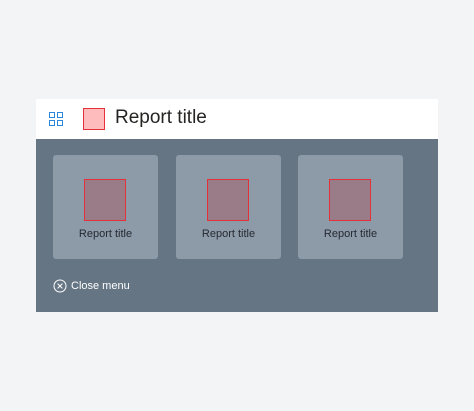 The height and width of the screenshot is (411, 474). Describe the element at coordinates (161, 117) in the screenshot. I see `page-title: Report title` at that location.